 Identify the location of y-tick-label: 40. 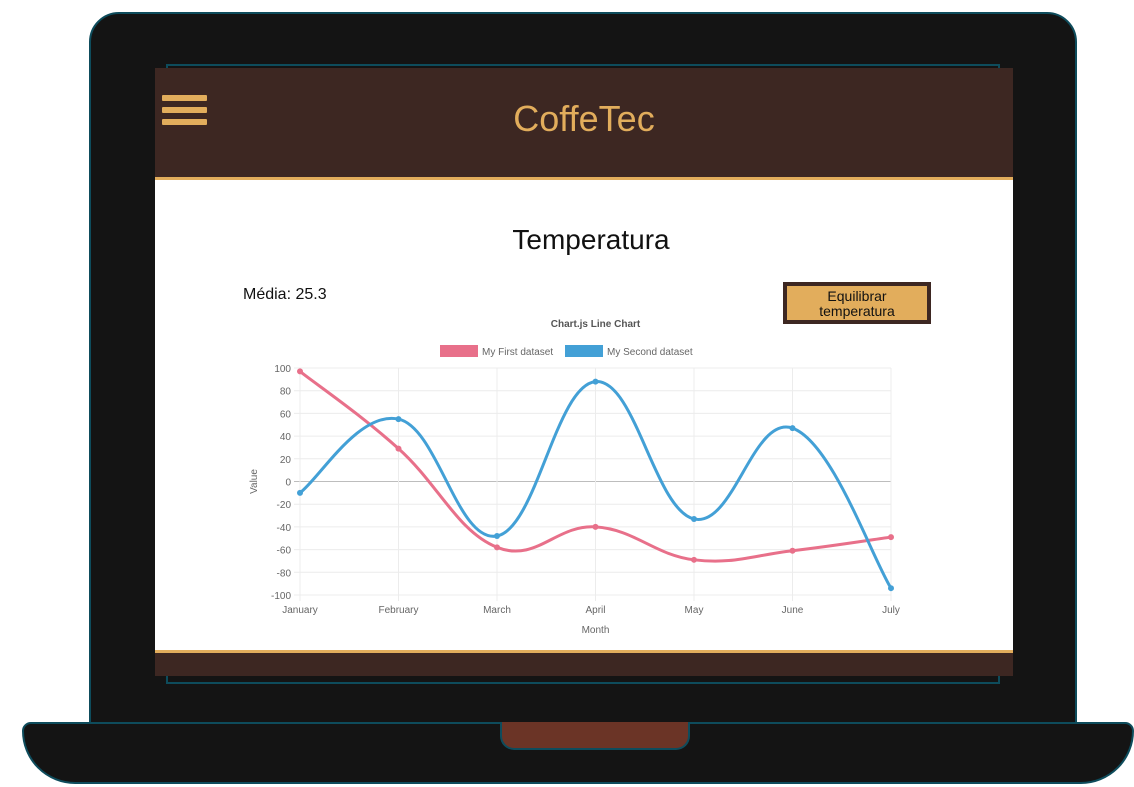
(286, 437).